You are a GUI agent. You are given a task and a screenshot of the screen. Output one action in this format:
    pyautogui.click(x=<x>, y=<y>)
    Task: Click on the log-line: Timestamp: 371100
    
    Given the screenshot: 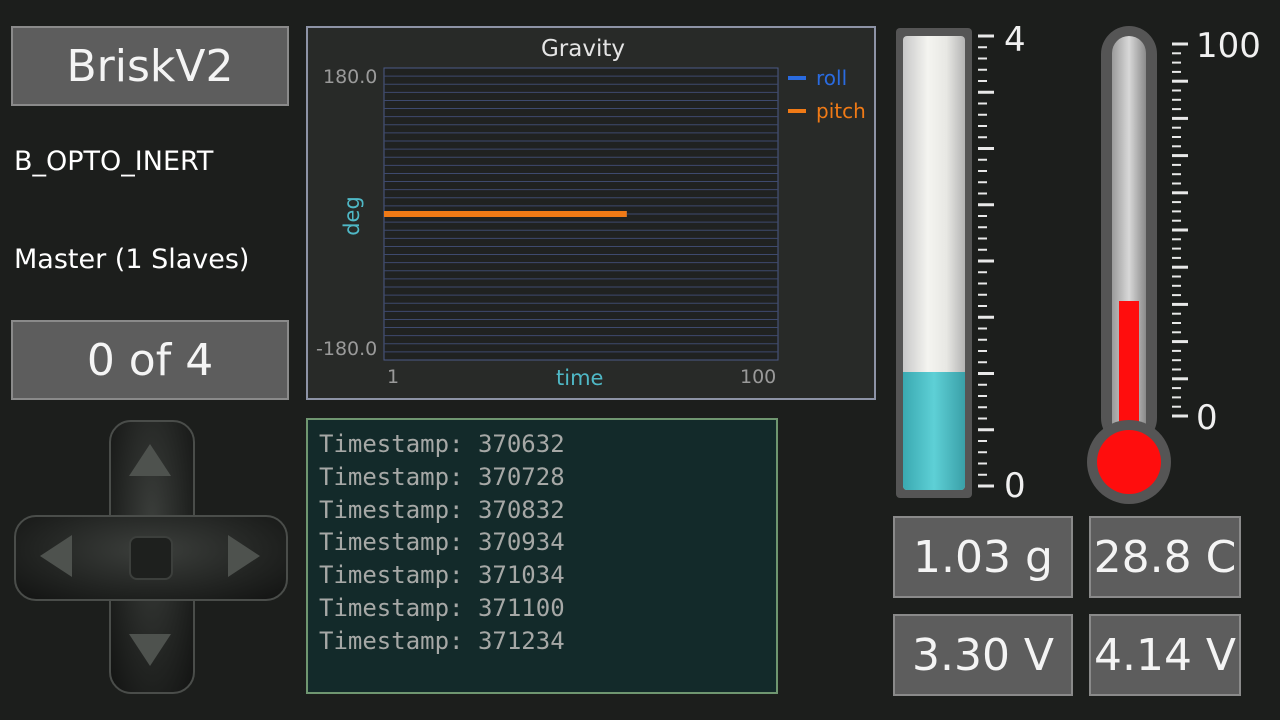 What is the action you would take?
    pyautogui.click(x=442, y=607)
    